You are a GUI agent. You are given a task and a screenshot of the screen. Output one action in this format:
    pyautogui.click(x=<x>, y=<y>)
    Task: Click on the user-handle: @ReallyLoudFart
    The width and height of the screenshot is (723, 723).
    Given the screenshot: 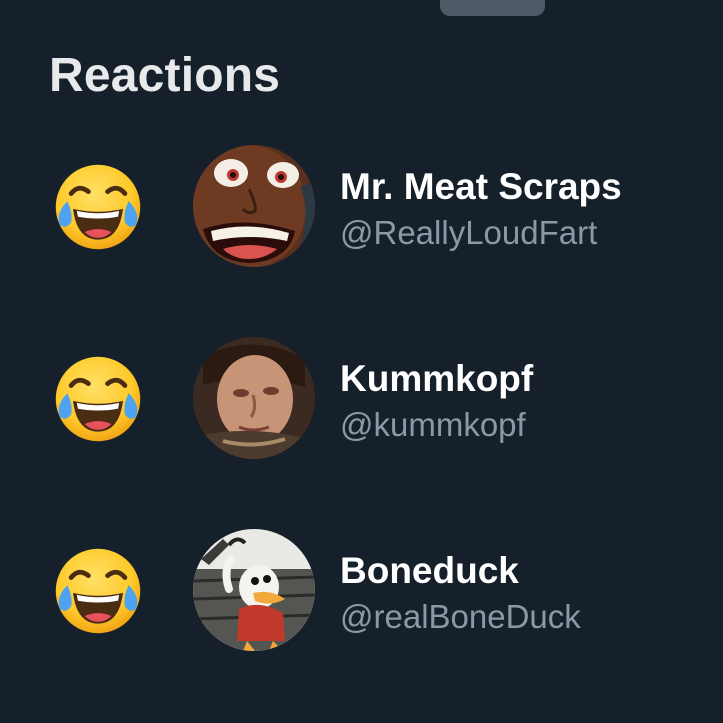 What is the action you would take?
    pyautogui.click(x=468, y=233)
    